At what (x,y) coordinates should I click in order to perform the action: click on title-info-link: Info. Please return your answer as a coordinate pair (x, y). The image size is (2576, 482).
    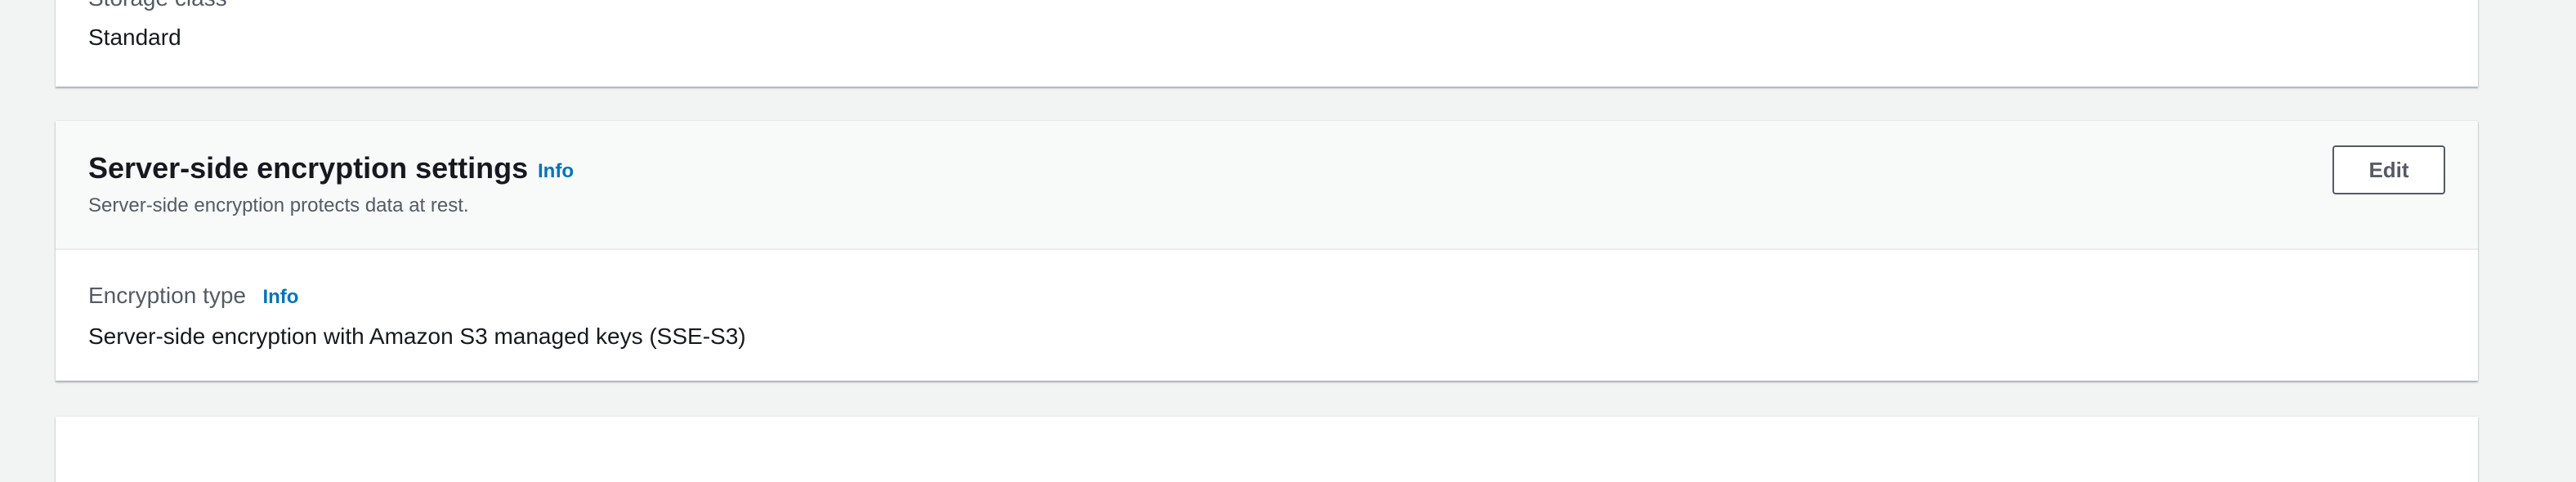
    Looking at the image, I should click on (556, 172).